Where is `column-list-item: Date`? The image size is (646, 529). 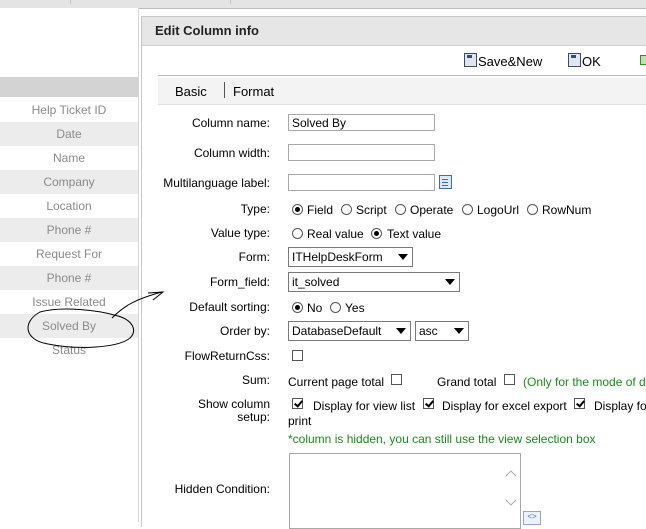 column-list-item: Date is located at coordinates (69, 134).